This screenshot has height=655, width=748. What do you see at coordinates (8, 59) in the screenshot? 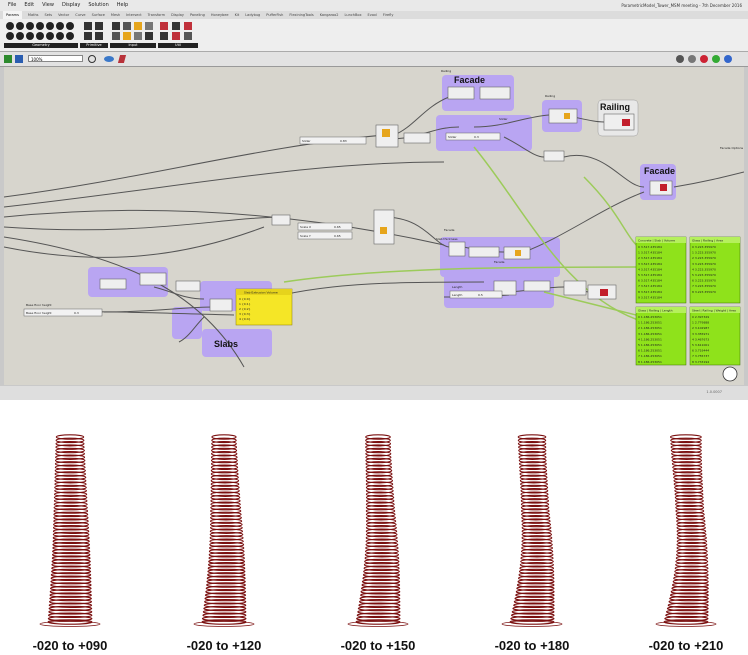
I see `open-file-icon` at bounding box center [8, 59].